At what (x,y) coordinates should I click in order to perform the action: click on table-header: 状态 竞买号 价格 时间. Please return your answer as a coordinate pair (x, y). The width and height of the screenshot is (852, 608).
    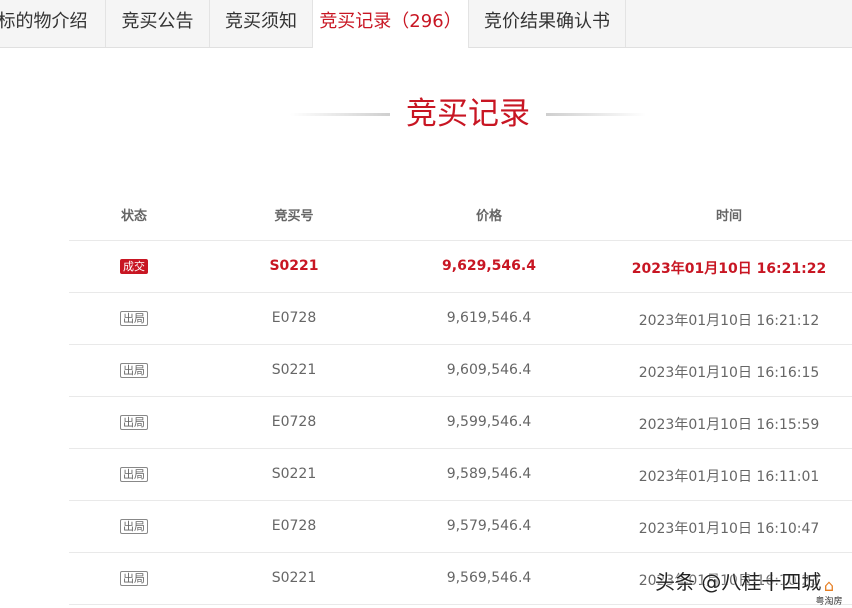
    Looking at the image, I should click on (460, 213).